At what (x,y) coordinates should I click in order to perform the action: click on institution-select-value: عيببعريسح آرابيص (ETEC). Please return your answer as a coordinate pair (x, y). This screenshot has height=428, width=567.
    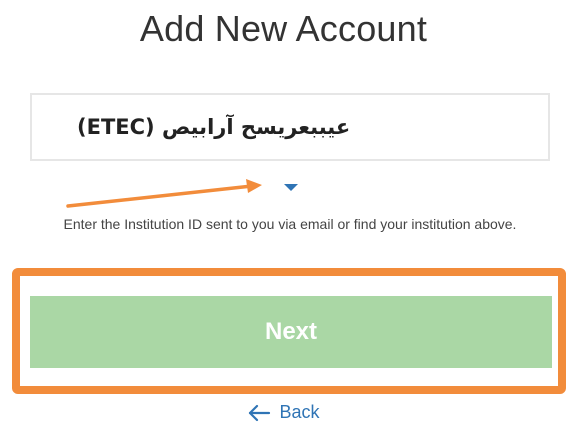
    Looking at the image, I should click on (214, 127).